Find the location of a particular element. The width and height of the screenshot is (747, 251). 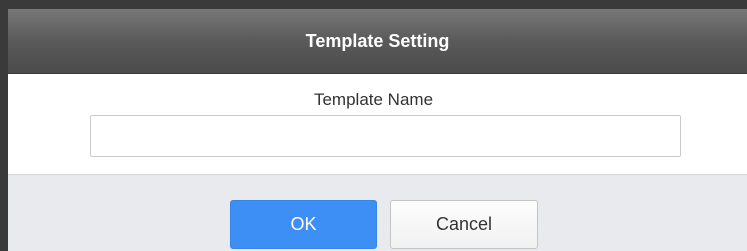

ok-button: OK is located at coordinates (303, 224).